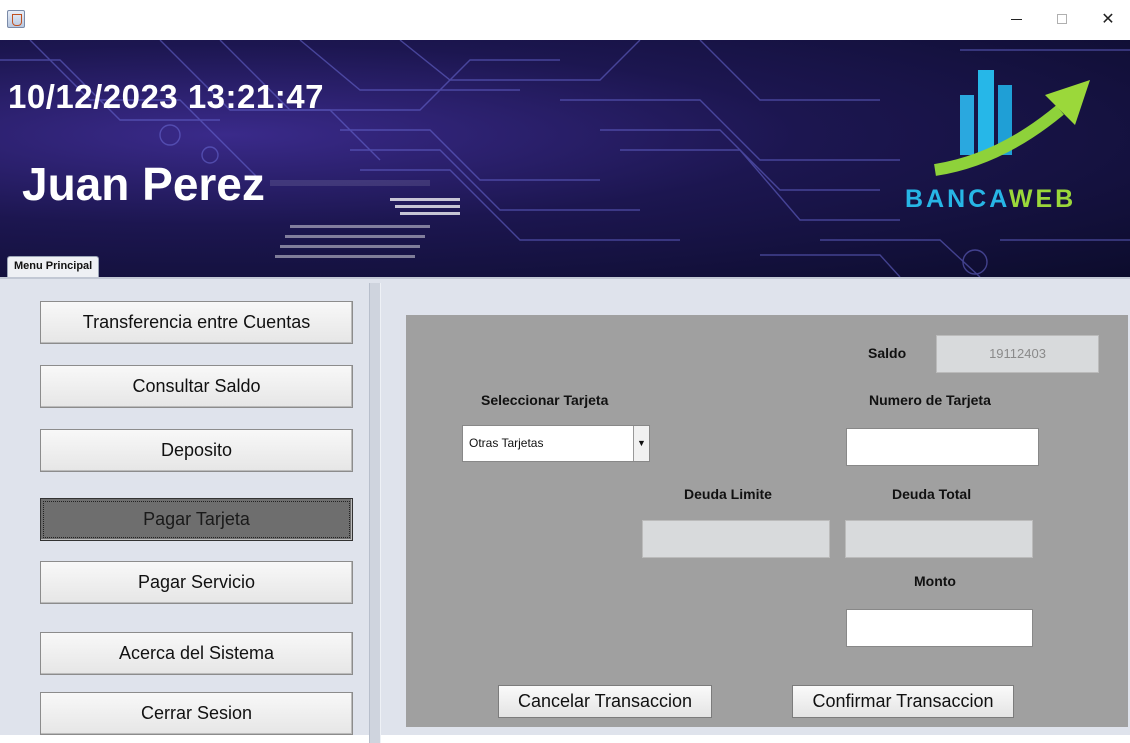 The height and width of the screenshot is (743, 1130). Describe the element at coordinates (935, 581) in the screenshot. I see `monto-label: Monto` at that location.